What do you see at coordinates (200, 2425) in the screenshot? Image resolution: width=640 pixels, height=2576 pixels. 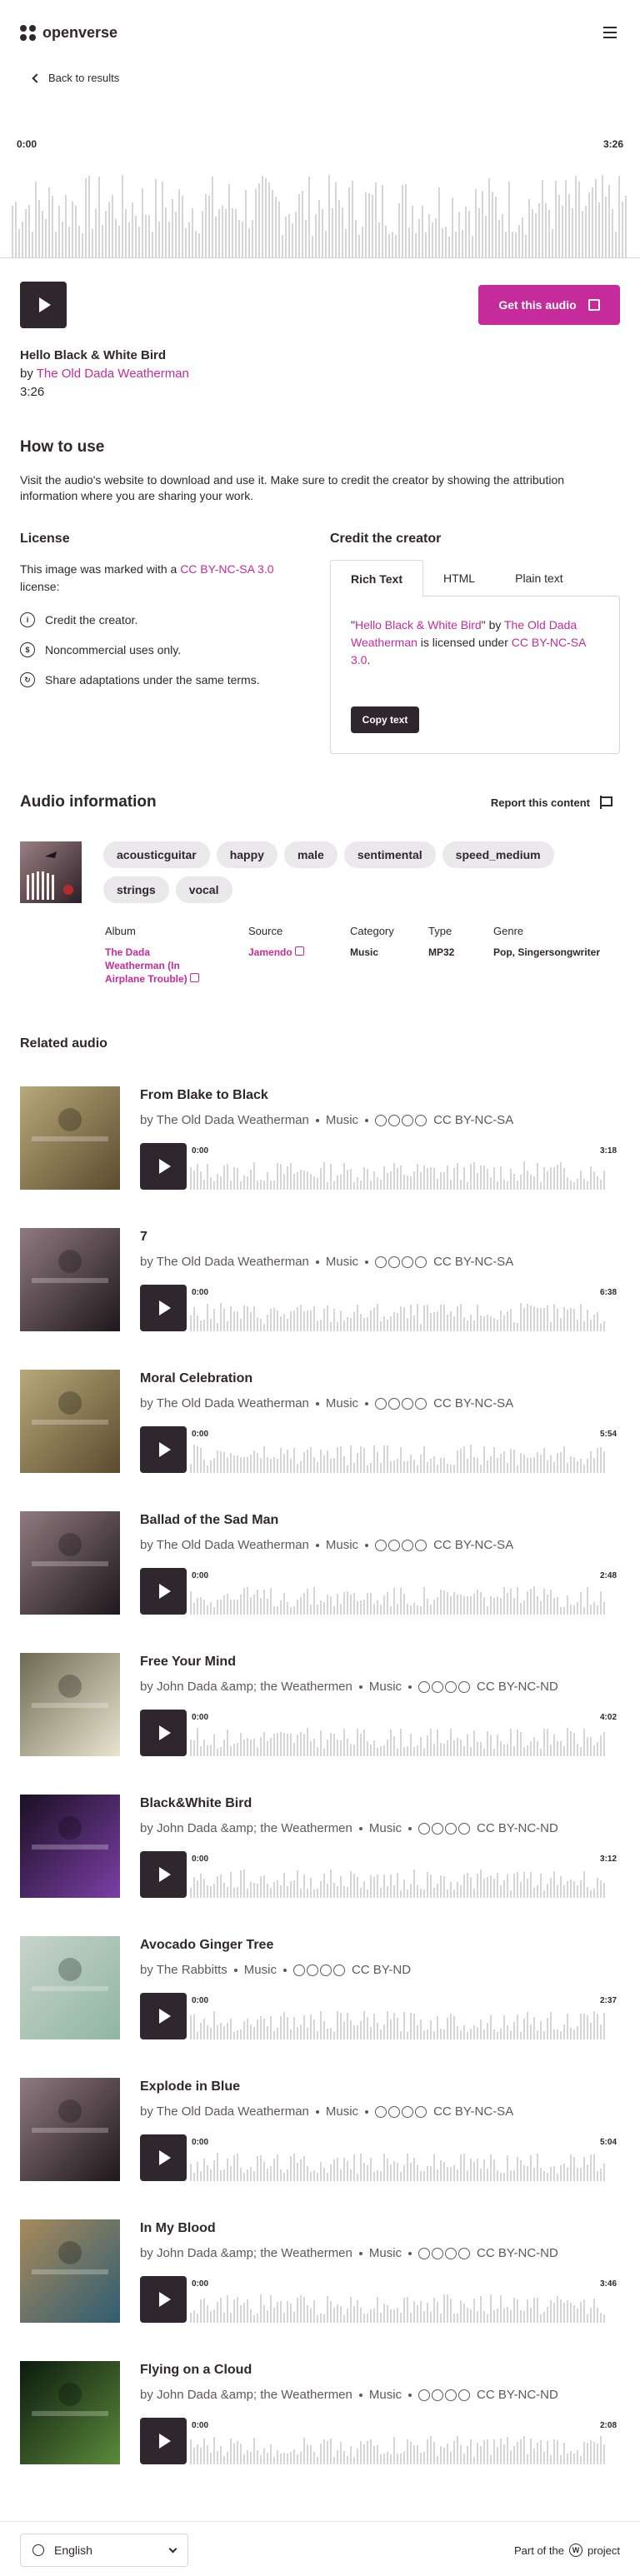 I see `related-start-time: 0:00` at bounding box center [200, 2425].